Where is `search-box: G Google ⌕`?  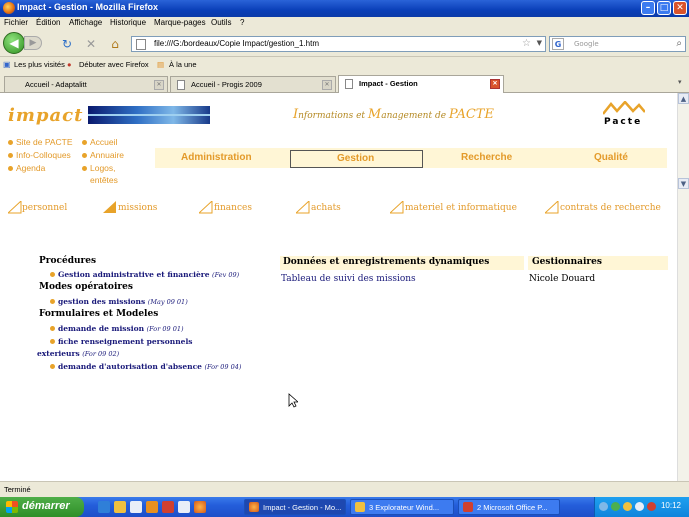
search-box: G Google ⌕ is located at coordinates (617, 44).